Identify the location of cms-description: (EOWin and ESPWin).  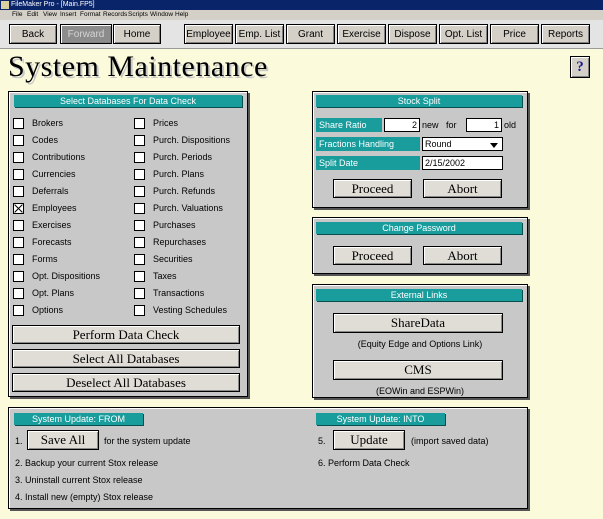
(420, 391).